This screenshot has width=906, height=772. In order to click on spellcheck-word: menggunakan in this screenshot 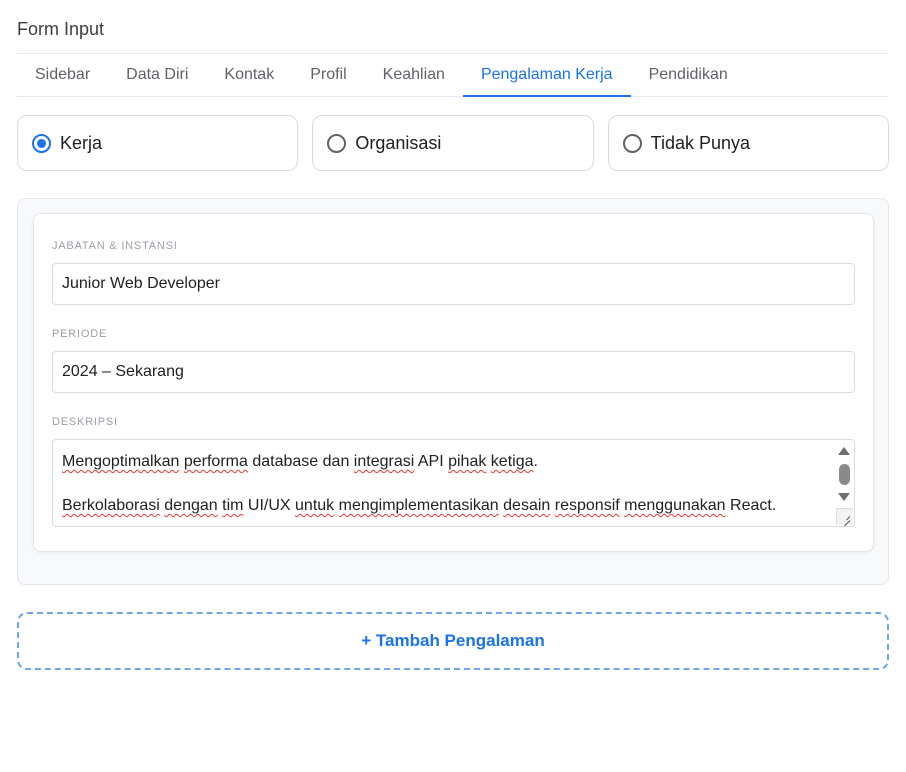, I will do `click(675, 505)`.